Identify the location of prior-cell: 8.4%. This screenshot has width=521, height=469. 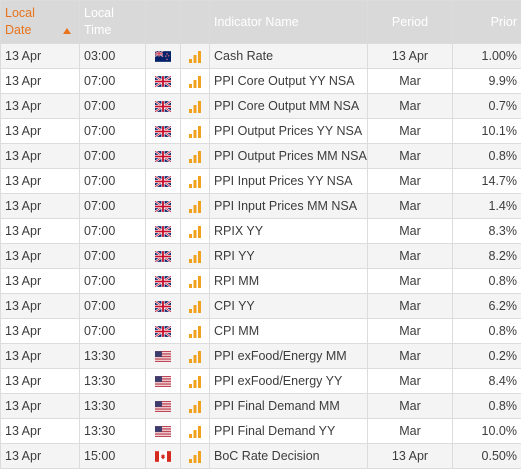
(487, 381).